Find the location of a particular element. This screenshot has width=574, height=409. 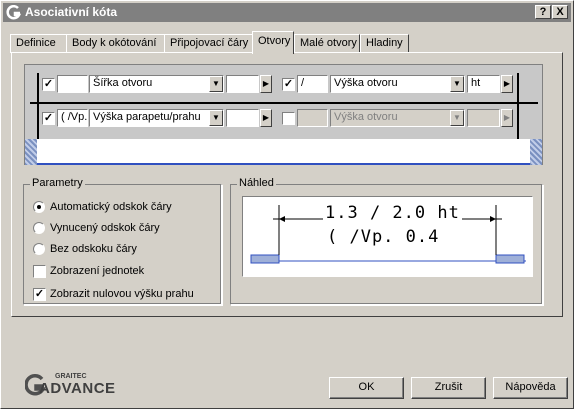

radio-auto-offset is located at coordinates (39, 207).